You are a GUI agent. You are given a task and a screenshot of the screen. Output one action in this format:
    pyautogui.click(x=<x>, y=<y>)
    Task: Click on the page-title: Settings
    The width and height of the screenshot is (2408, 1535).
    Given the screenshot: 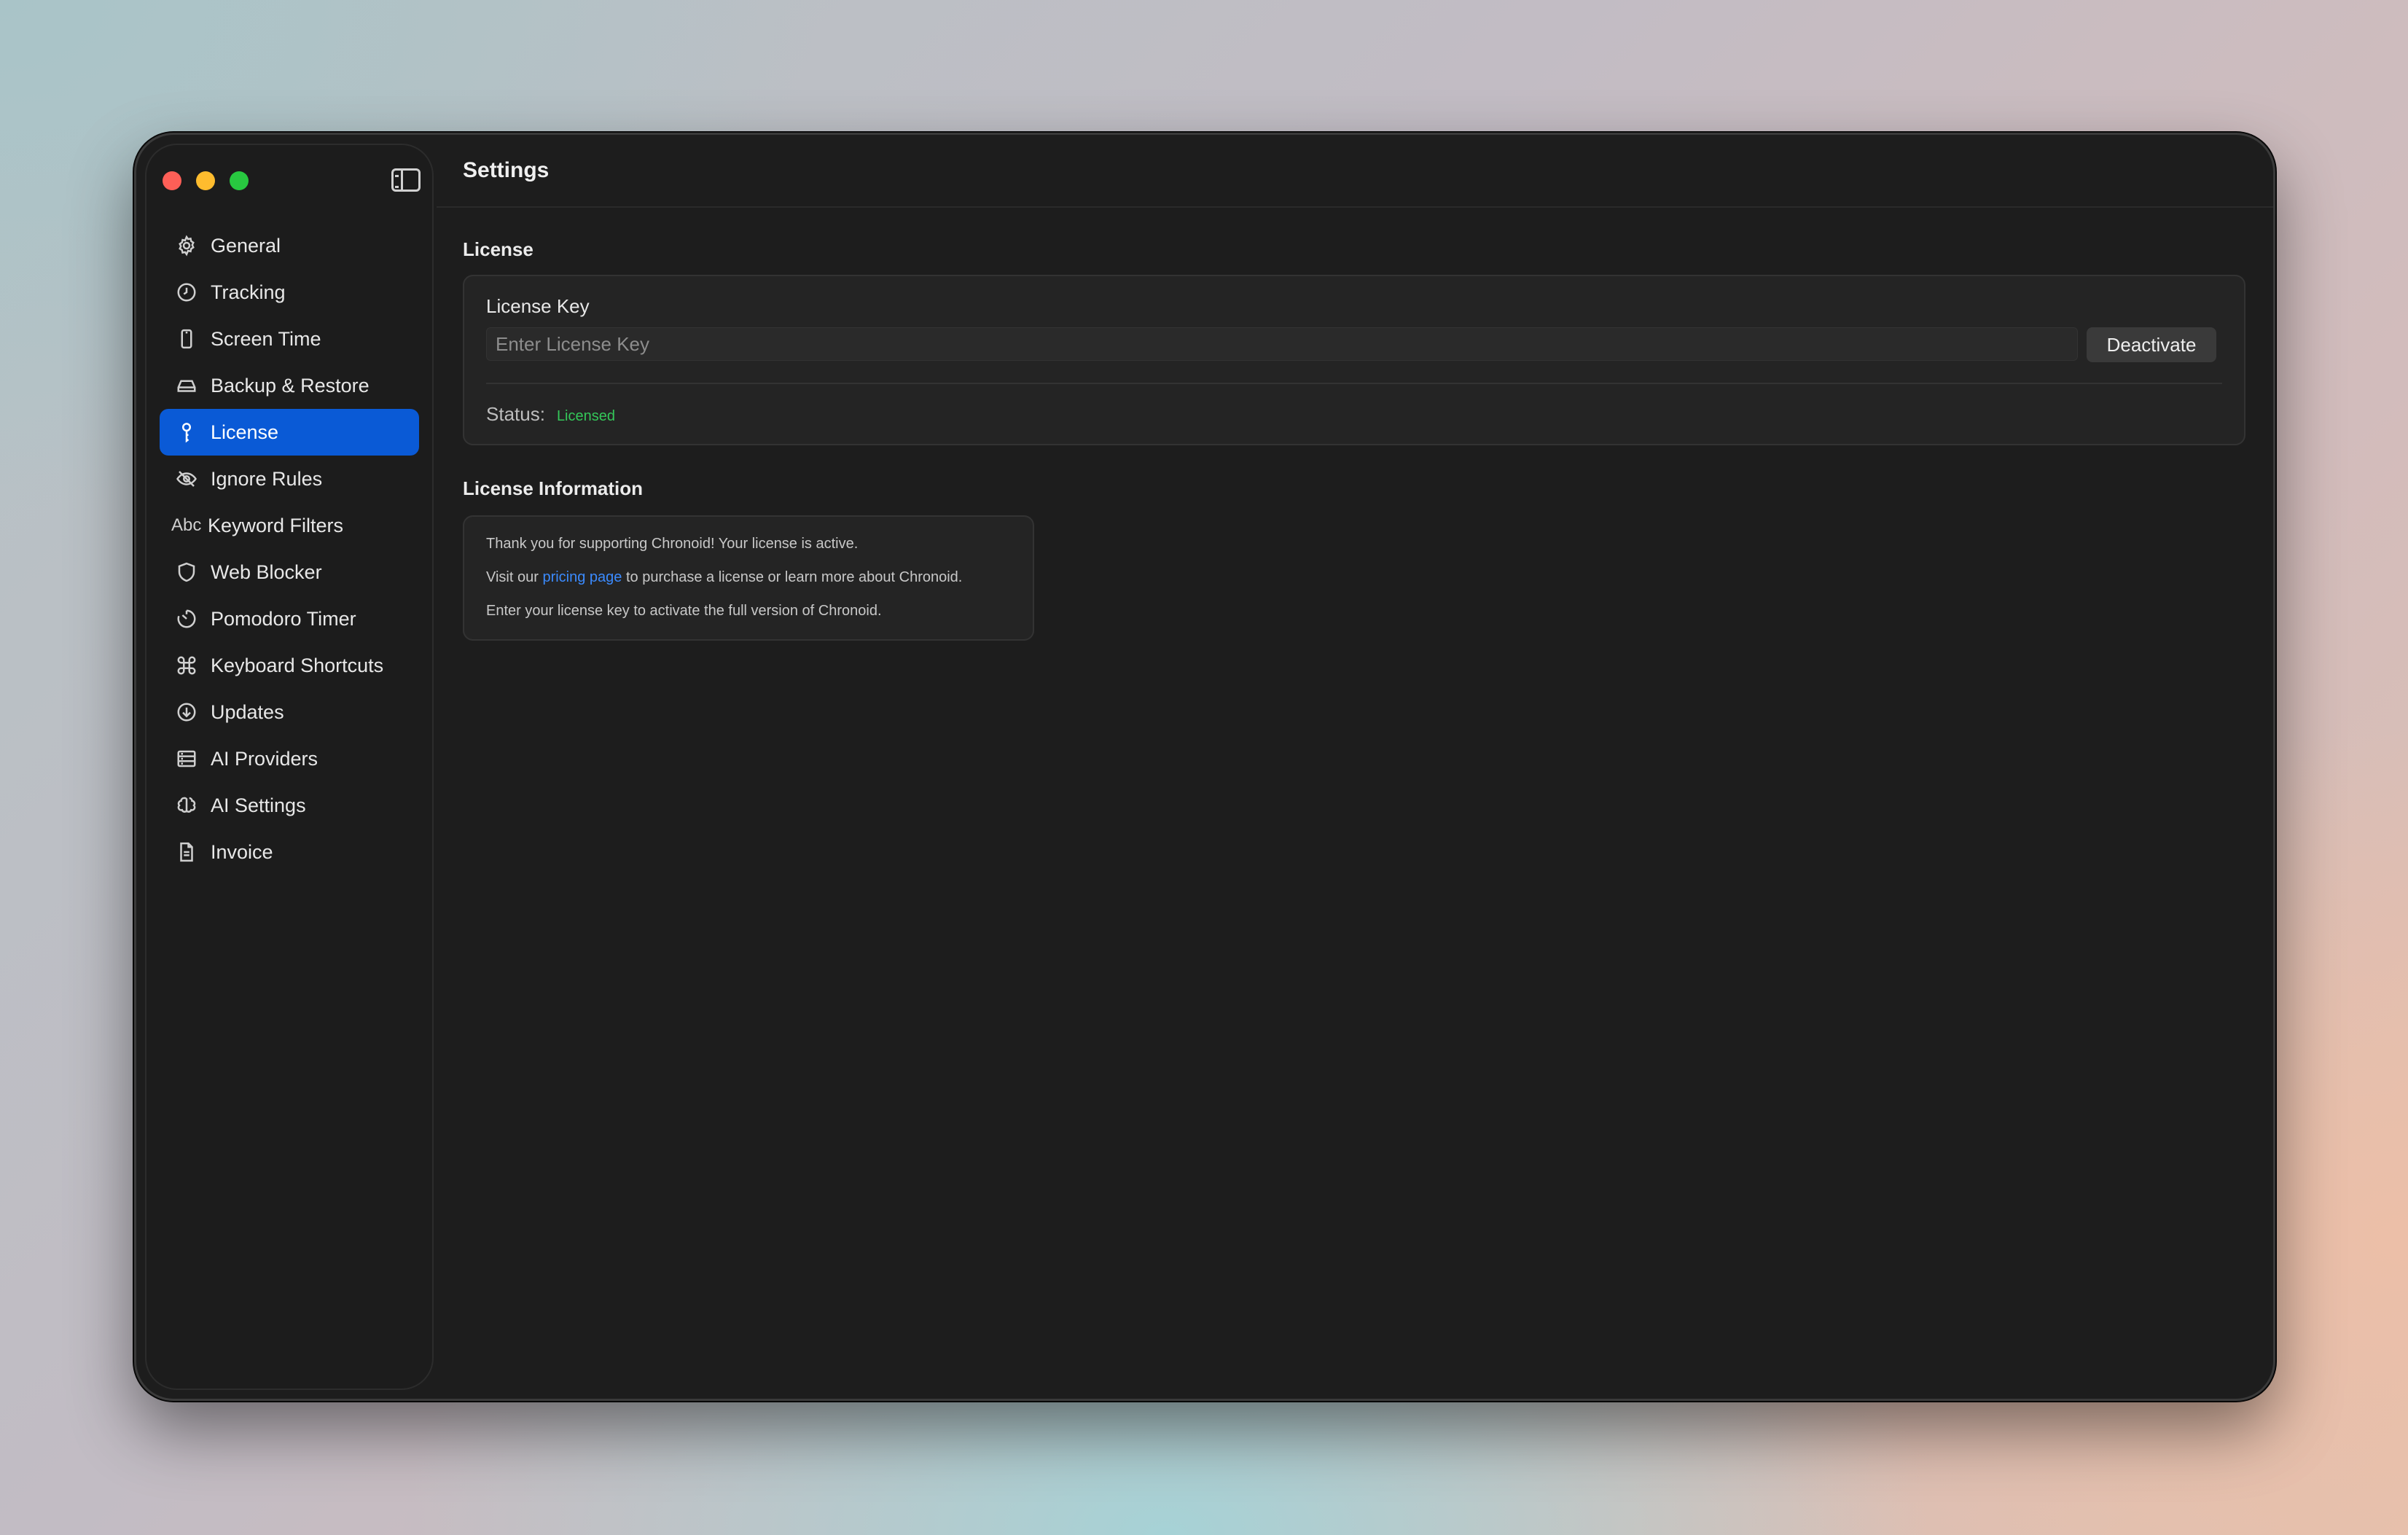 What is the action you would take?
    pyautogui.click(x=506, y=170)
    